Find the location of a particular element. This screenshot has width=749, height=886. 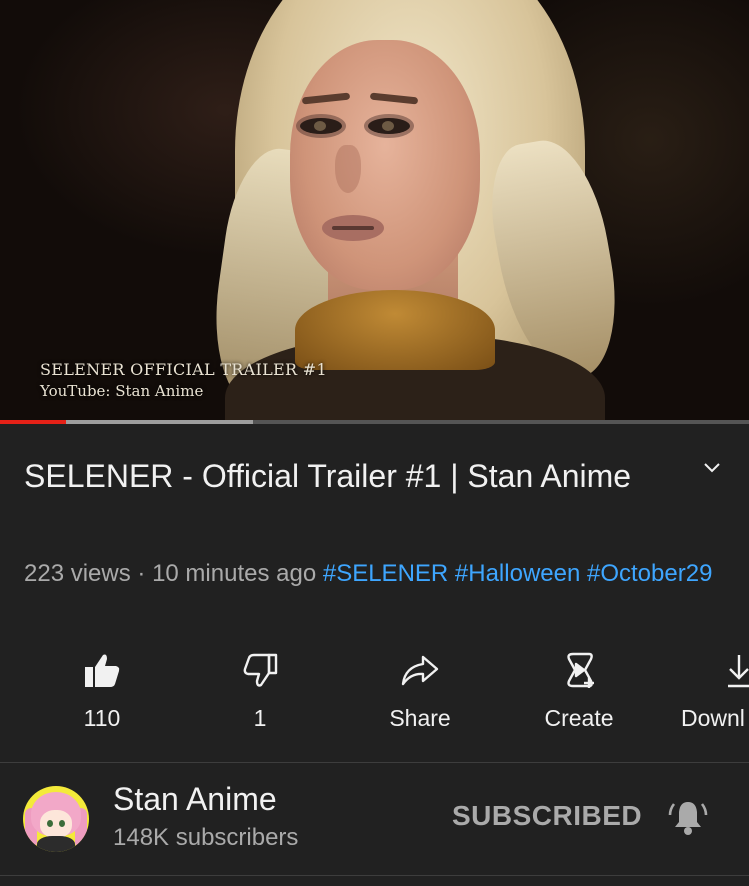

video-frame-nose is located at coordinates (348, 169).